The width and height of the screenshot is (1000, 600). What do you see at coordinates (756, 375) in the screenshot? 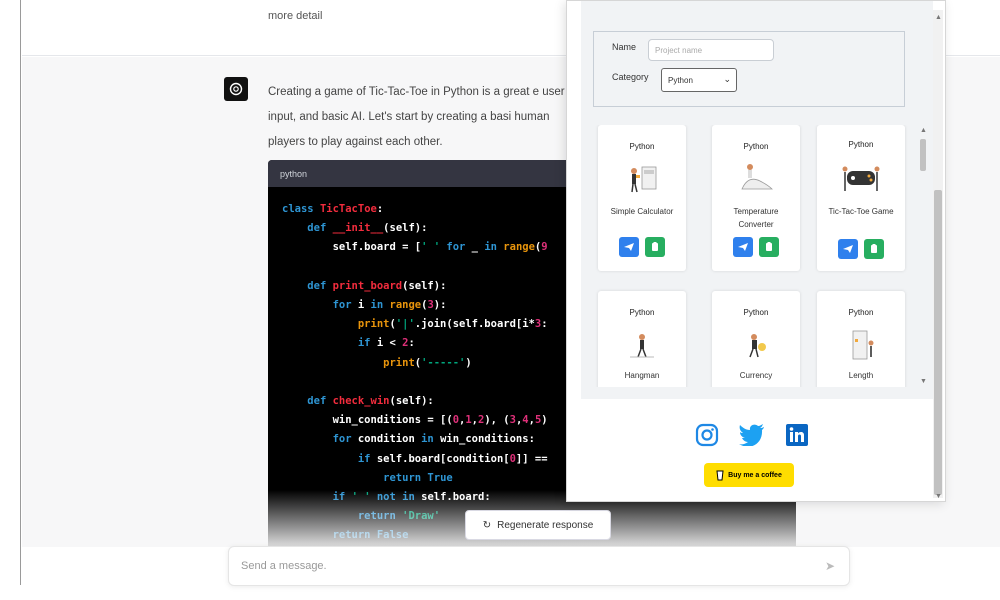
I see `card-title: Currency` at bounding box center [756, 375].